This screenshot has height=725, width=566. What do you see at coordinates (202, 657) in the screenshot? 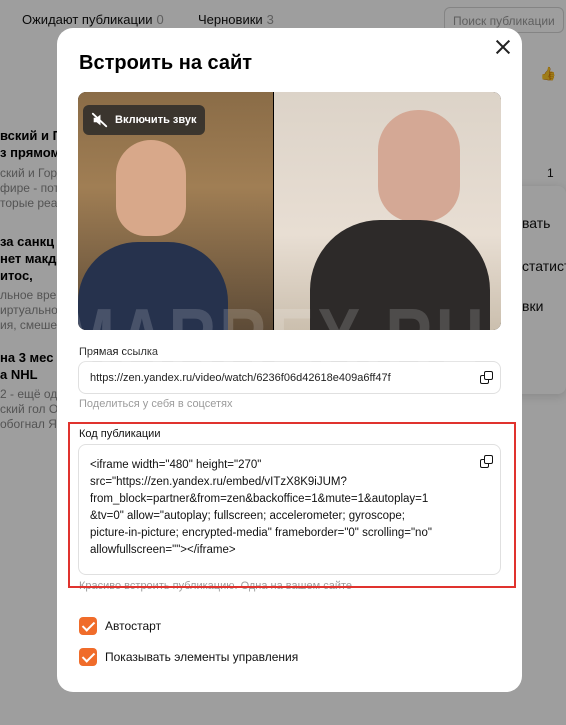
I see `show-controls-label: Показывать элементы управления` at bounding box center [202, 657].